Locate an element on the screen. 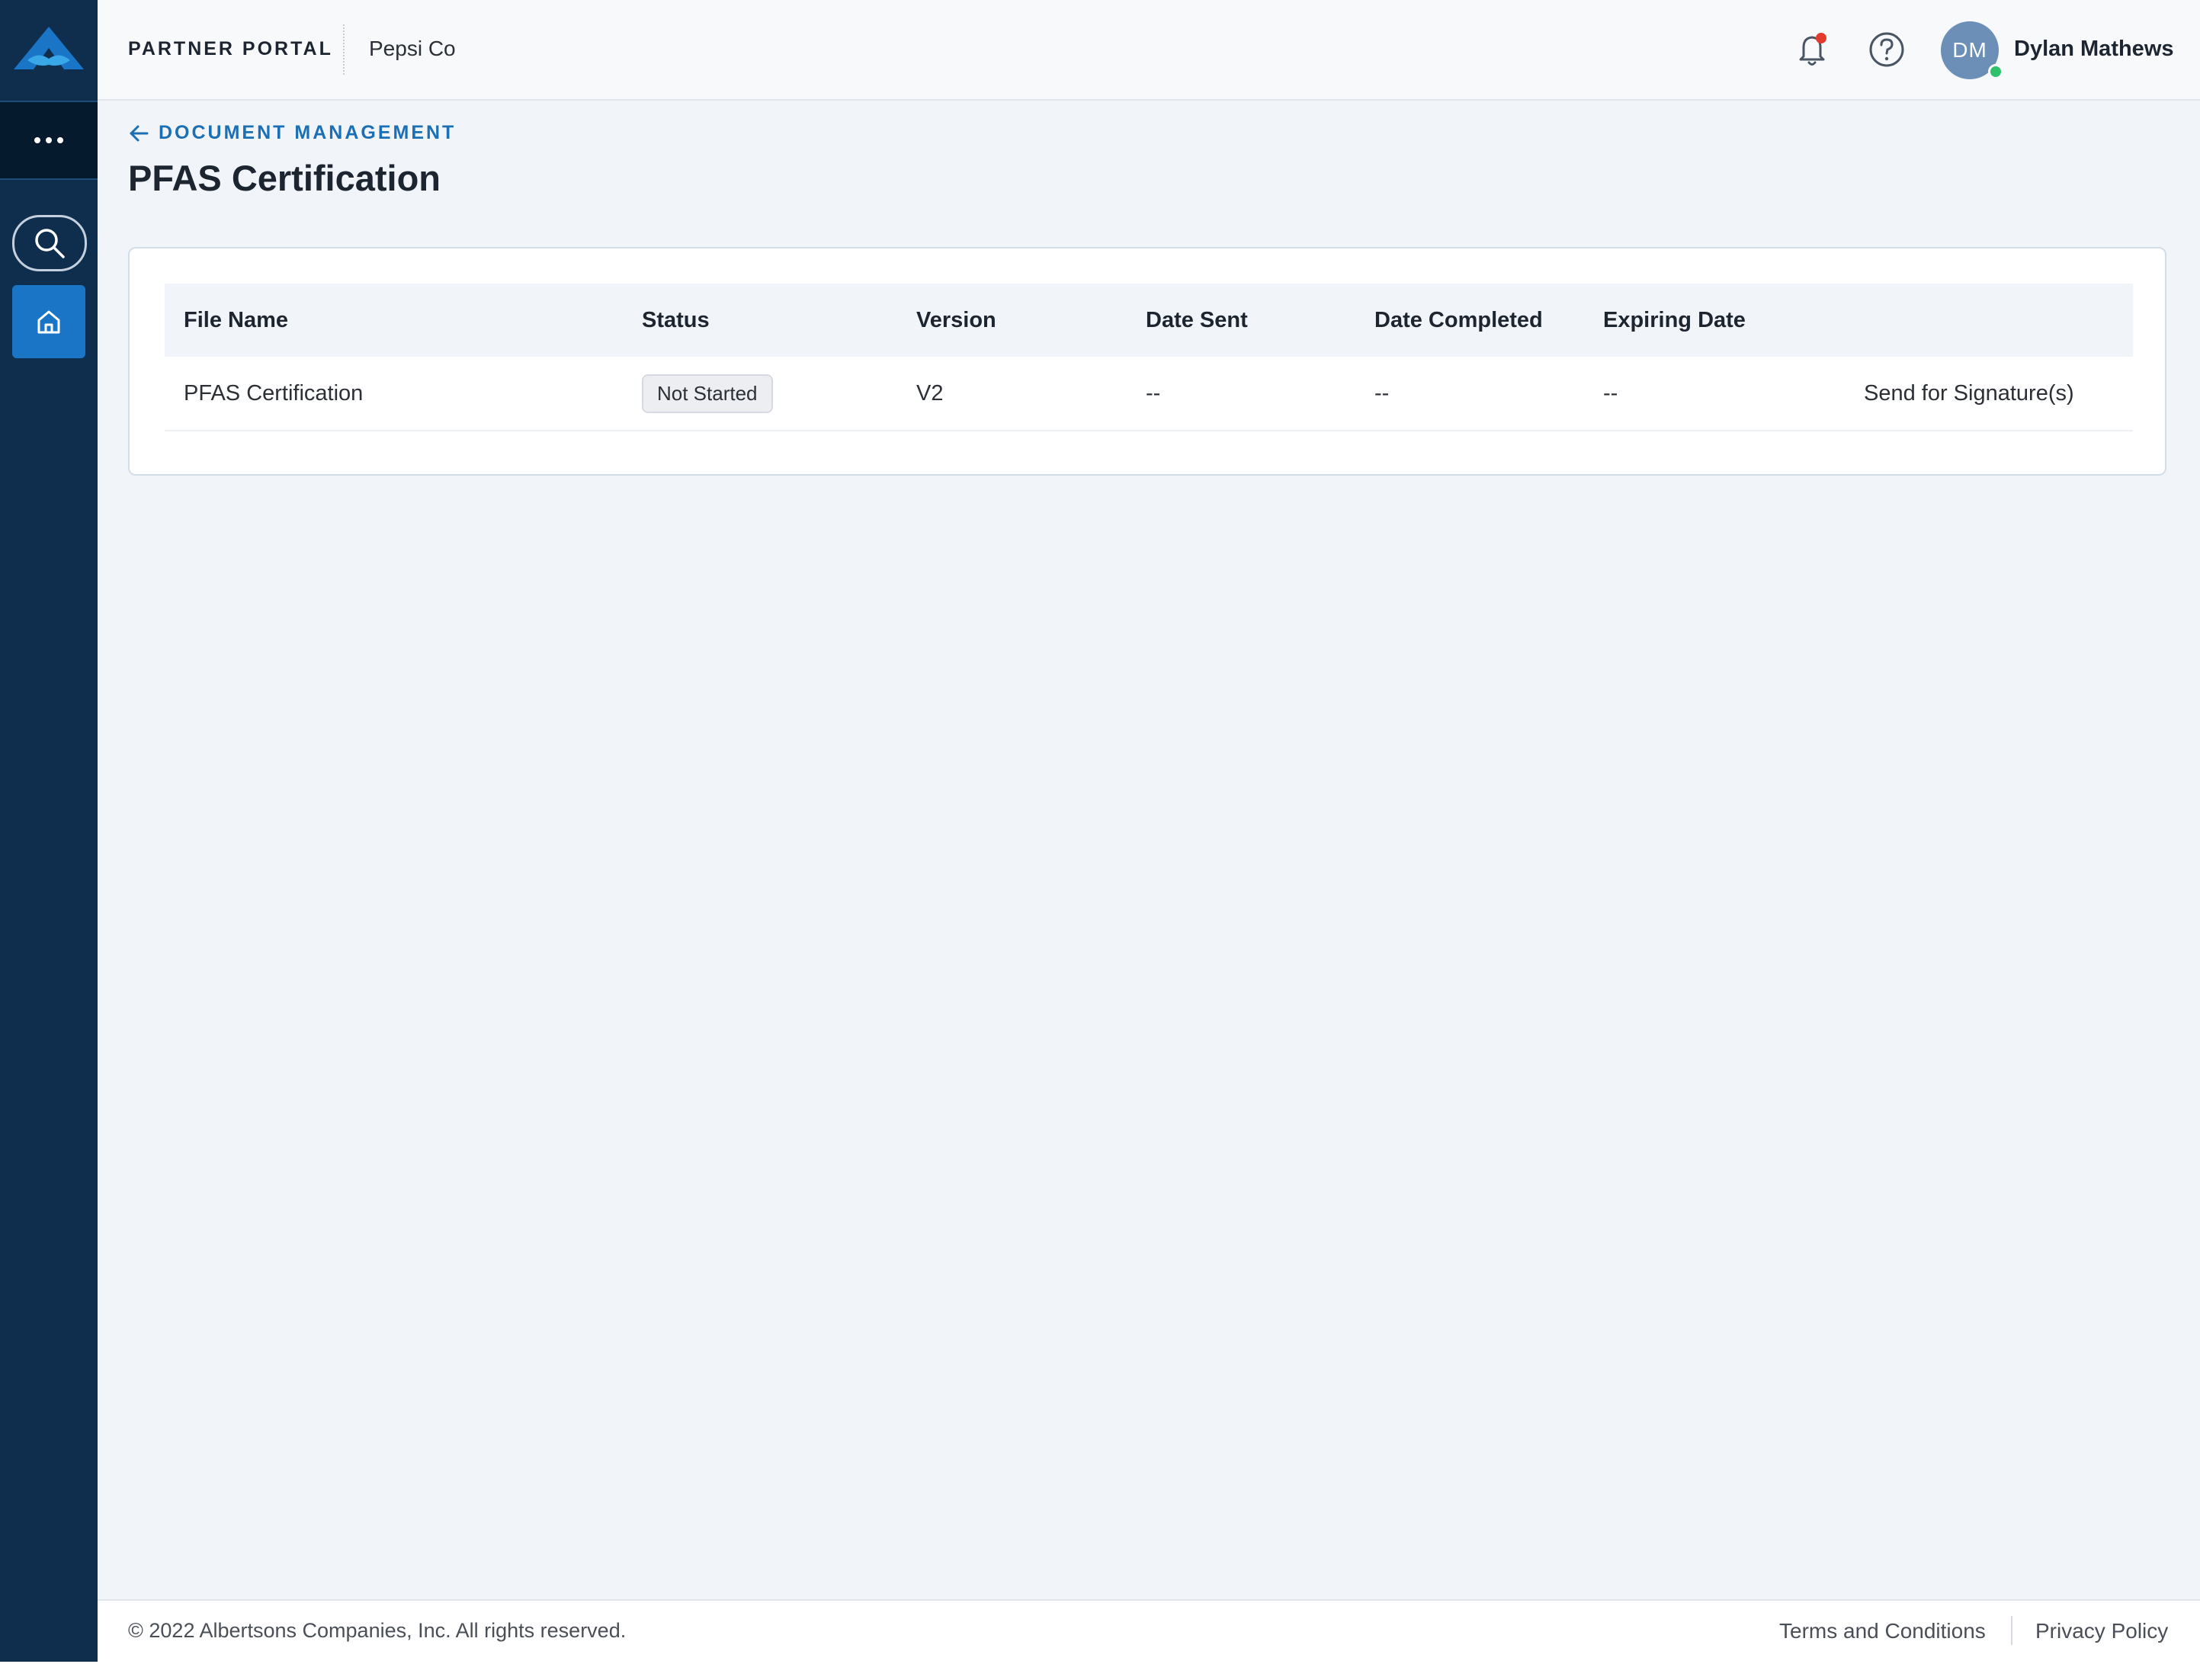 The height and width of the screenshot is (1680, 2200). help-button is located at coordinates (1886, 49).